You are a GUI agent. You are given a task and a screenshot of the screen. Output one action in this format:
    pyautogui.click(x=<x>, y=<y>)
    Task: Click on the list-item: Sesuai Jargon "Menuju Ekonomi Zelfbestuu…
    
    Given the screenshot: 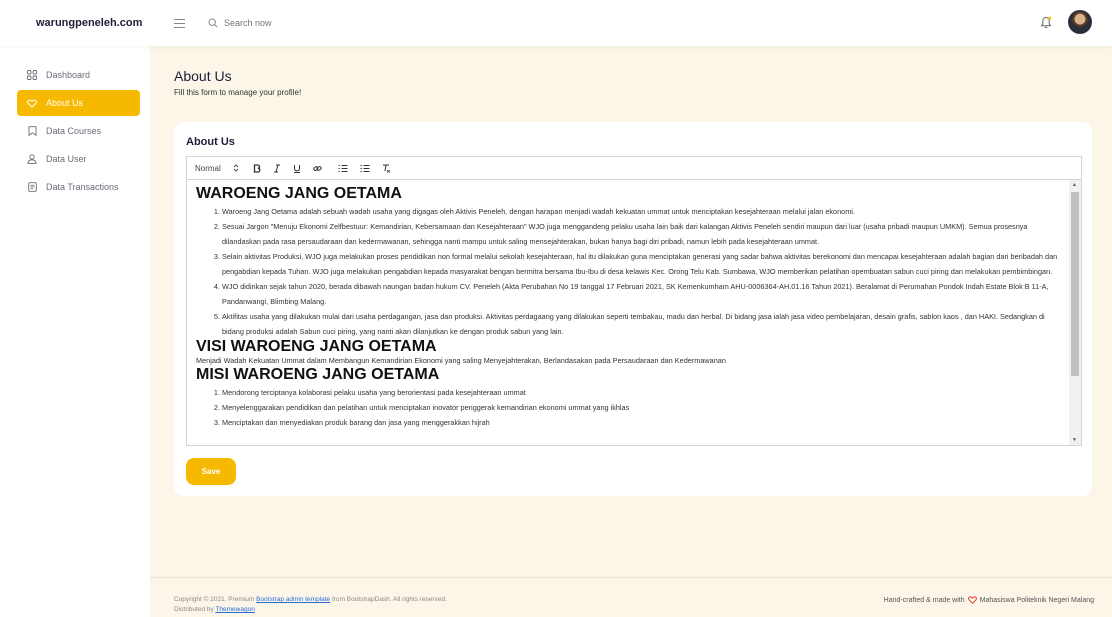 What is the action you would take?
    pyautogui.click(x=643, y=234)
    